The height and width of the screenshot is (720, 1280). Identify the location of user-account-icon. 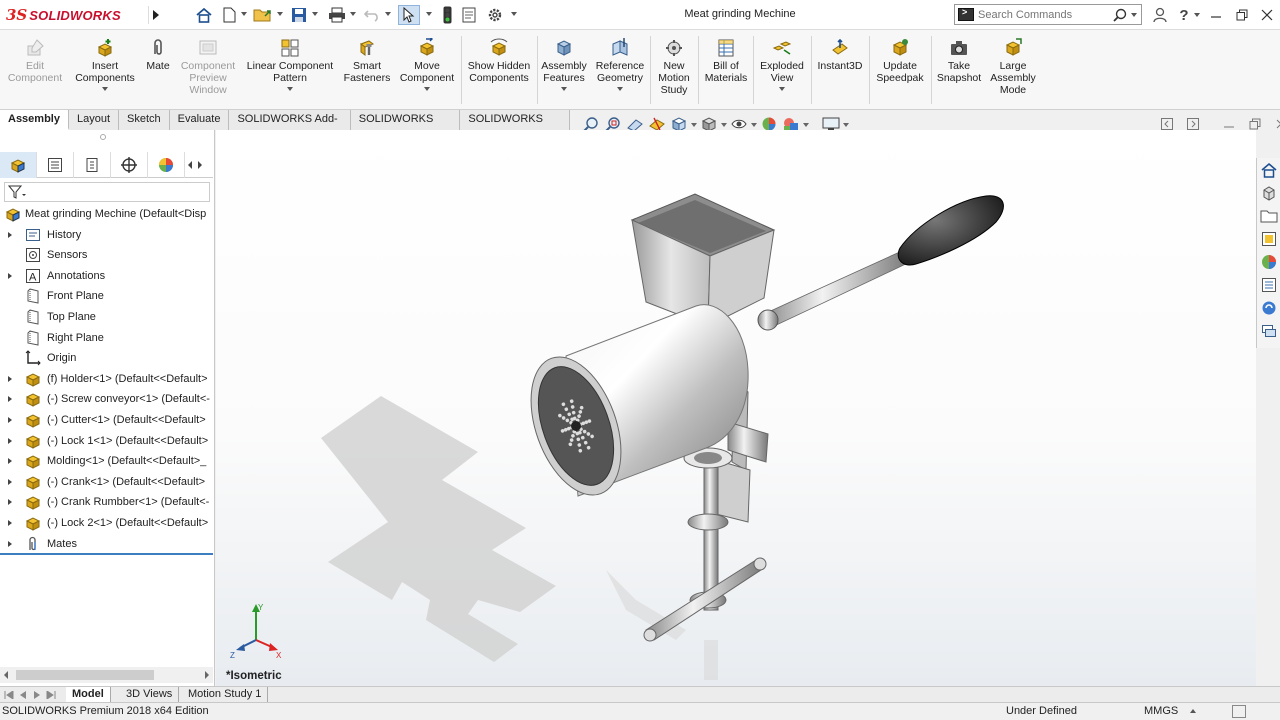
(1160, 15).